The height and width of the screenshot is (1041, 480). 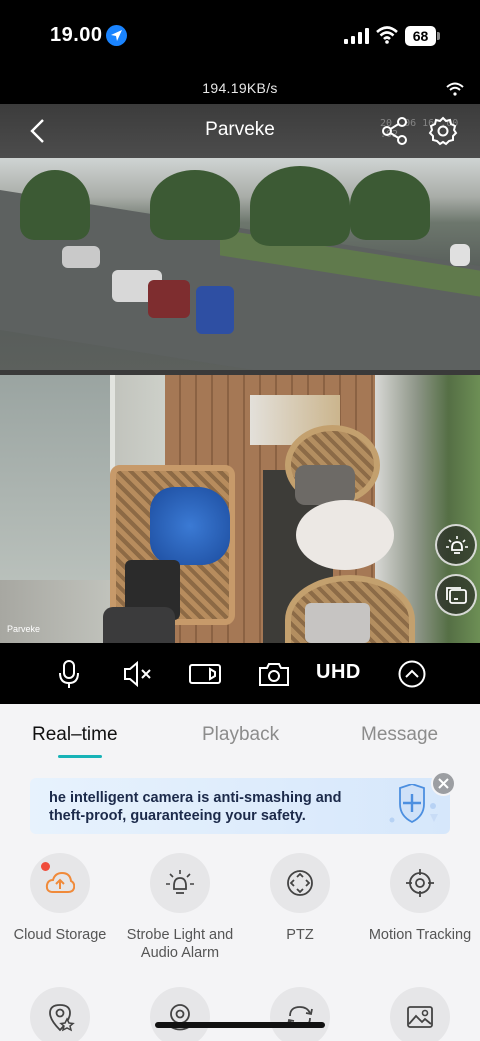 I want to click on close-icon, so click(x=443, y=783).